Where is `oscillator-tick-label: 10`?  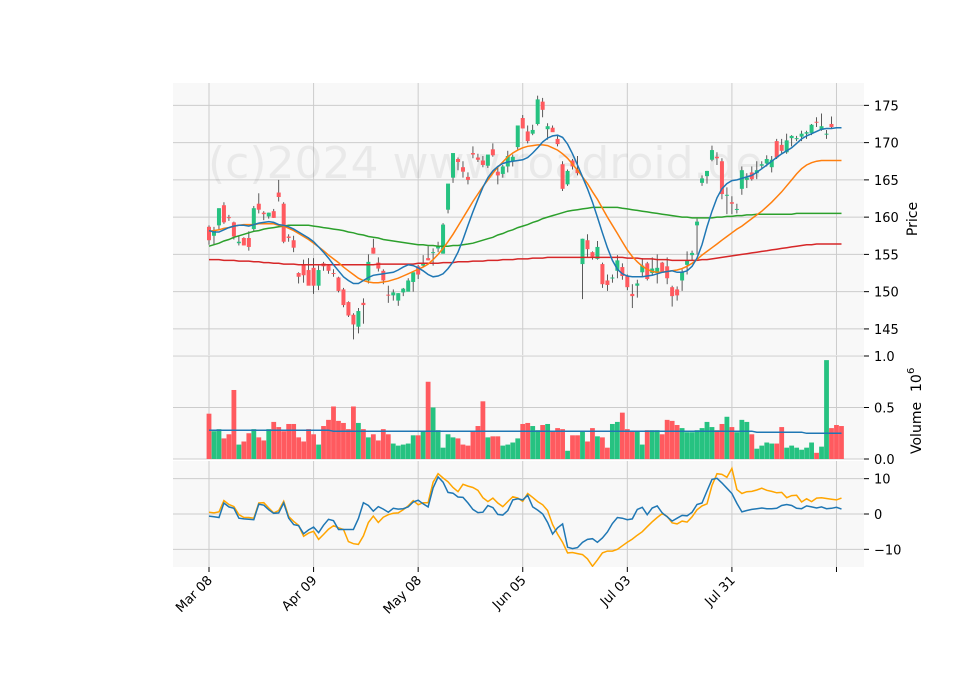 oscillator-tick-label: 10 is located at coordinates (882, 480).